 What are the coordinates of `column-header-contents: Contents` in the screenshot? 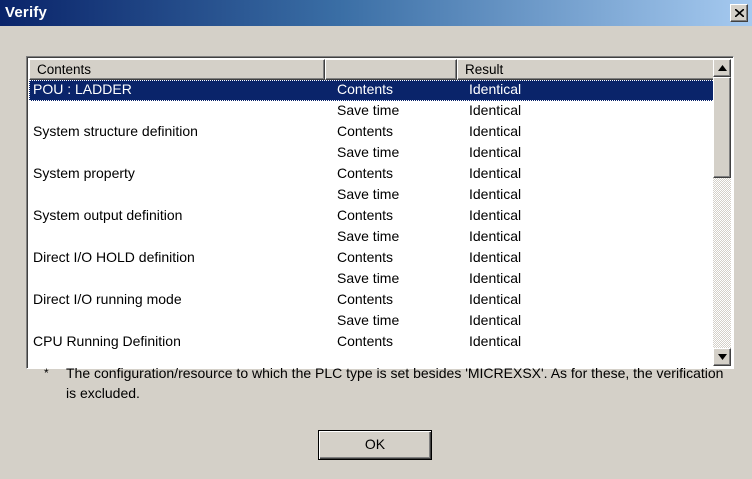 It's located at (177, 69).